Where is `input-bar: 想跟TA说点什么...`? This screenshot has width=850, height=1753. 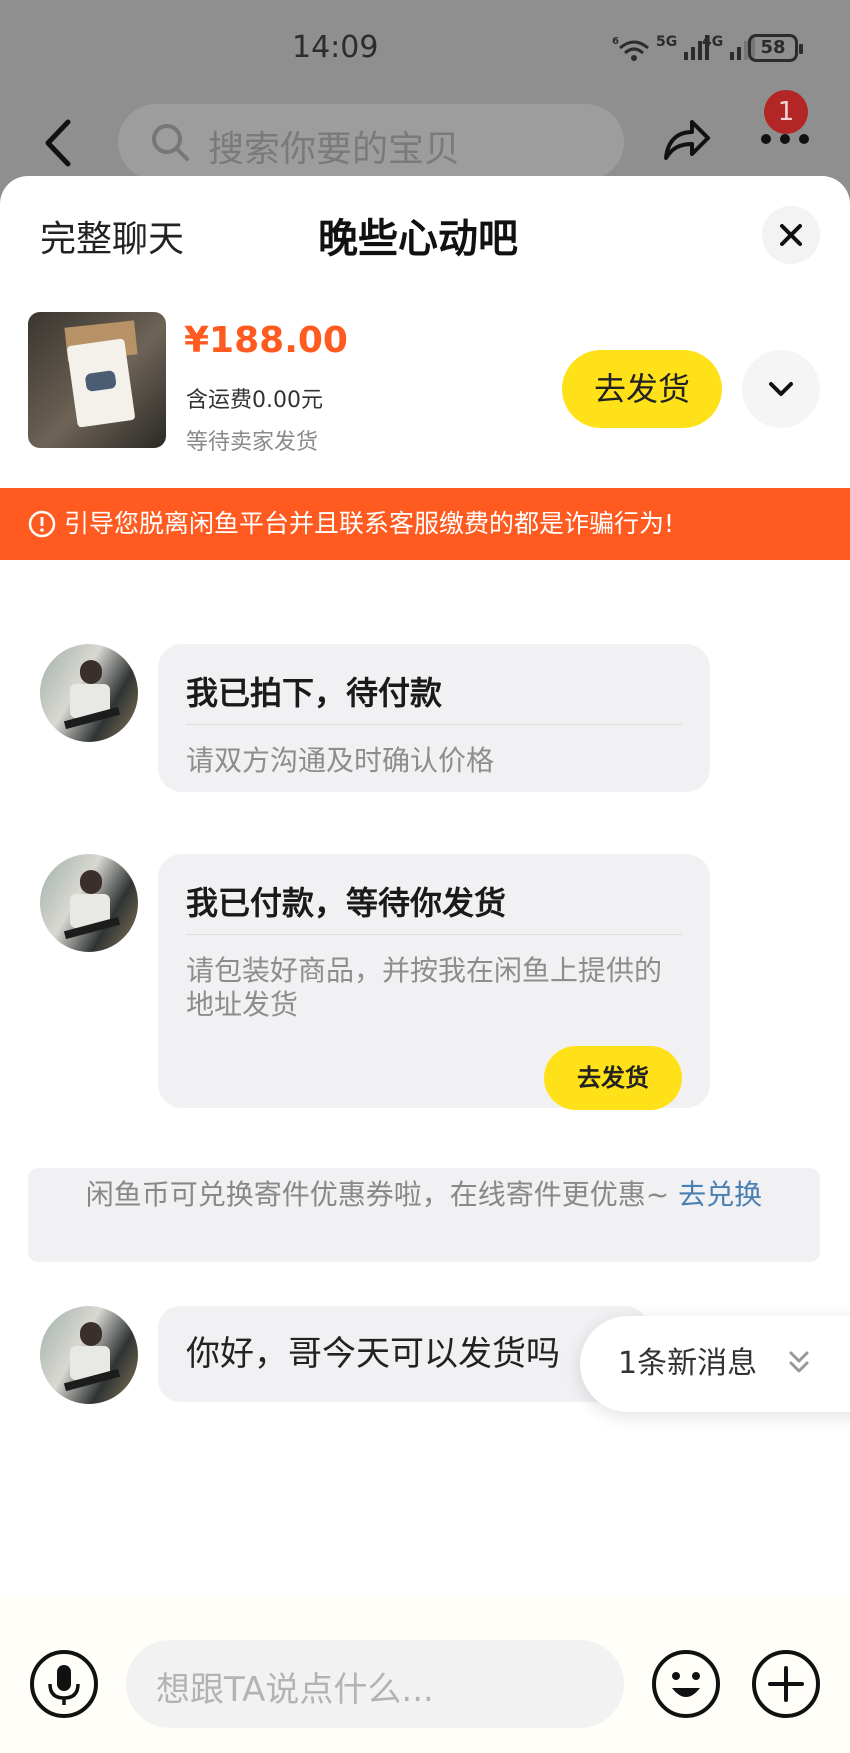
input-bar: 想跟TA说点什么... is located at coordinates (425, 1674).